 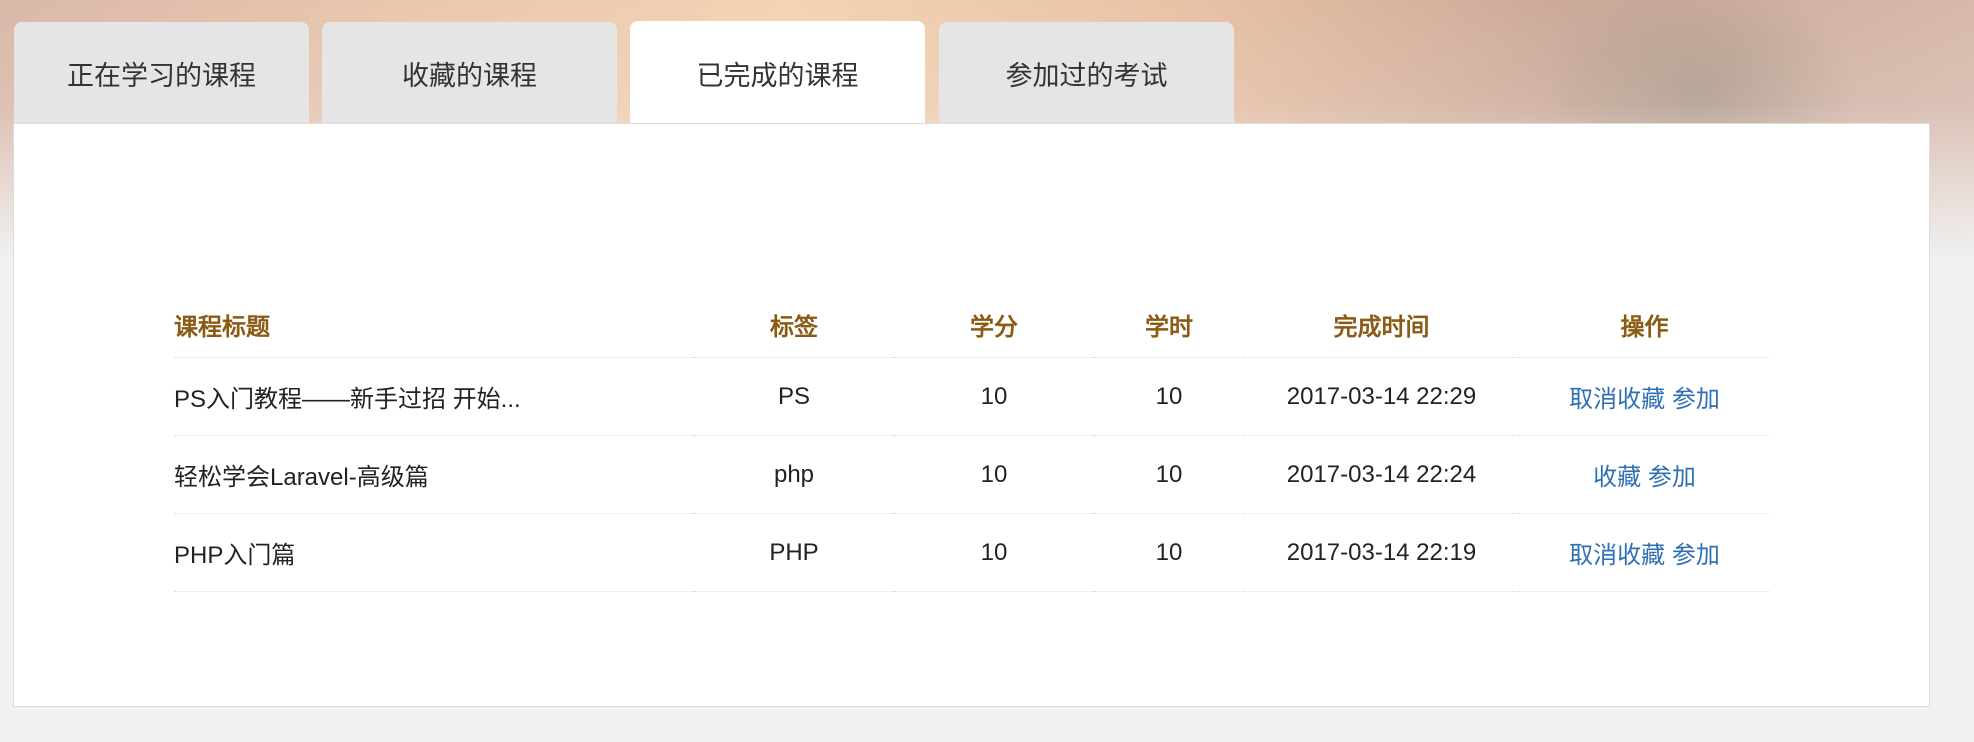 What do you see at coordinates (1381, 396) in the screenshot?
I see `course-completed-time: 2017-03-14 22:29` at bounding box center [1381, 396].